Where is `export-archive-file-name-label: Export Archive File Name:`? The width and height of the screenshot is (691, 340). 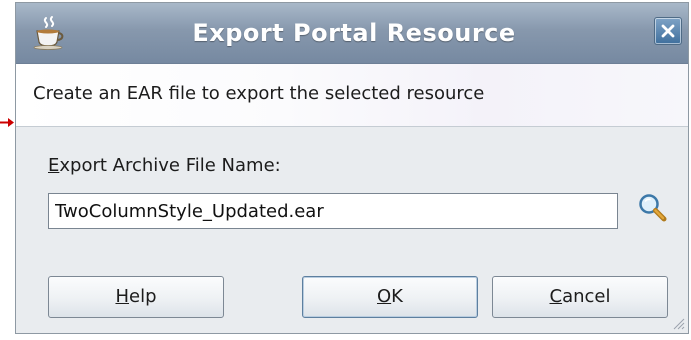
export-archive-file-name-label: Export Archive File Name: is located at coordinates (164, 166).